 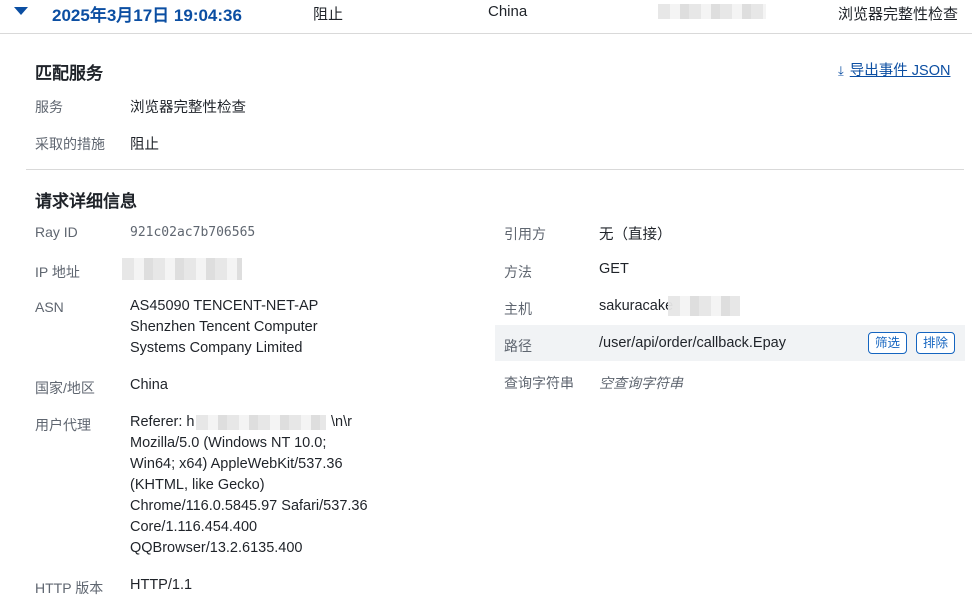 I want to click on asn-line: Systems Company Limited, so click(x=216, y=348).